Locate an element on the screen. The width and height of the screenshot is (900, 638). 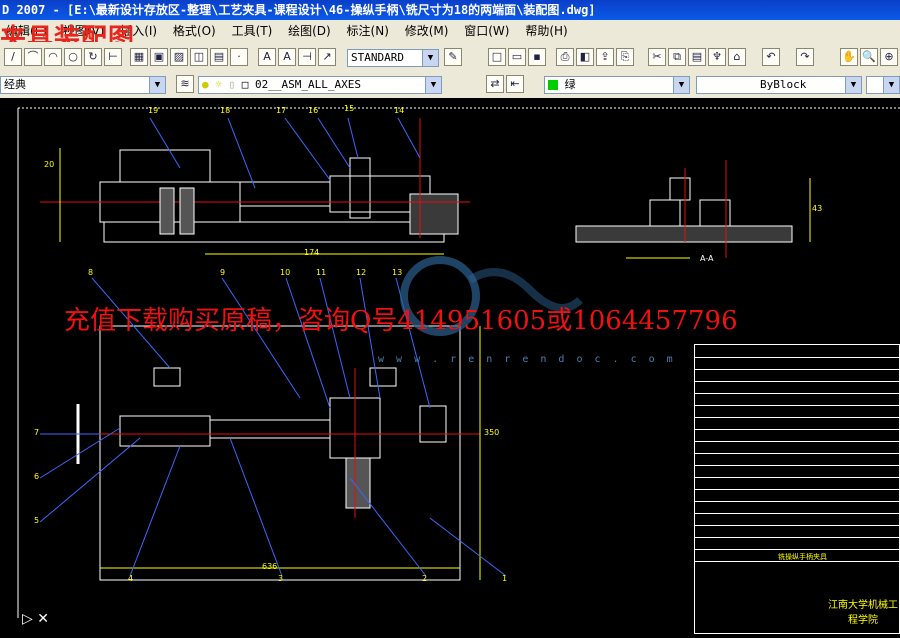
layer-manager-icon: ≋ is located at coordinates (185, 84).